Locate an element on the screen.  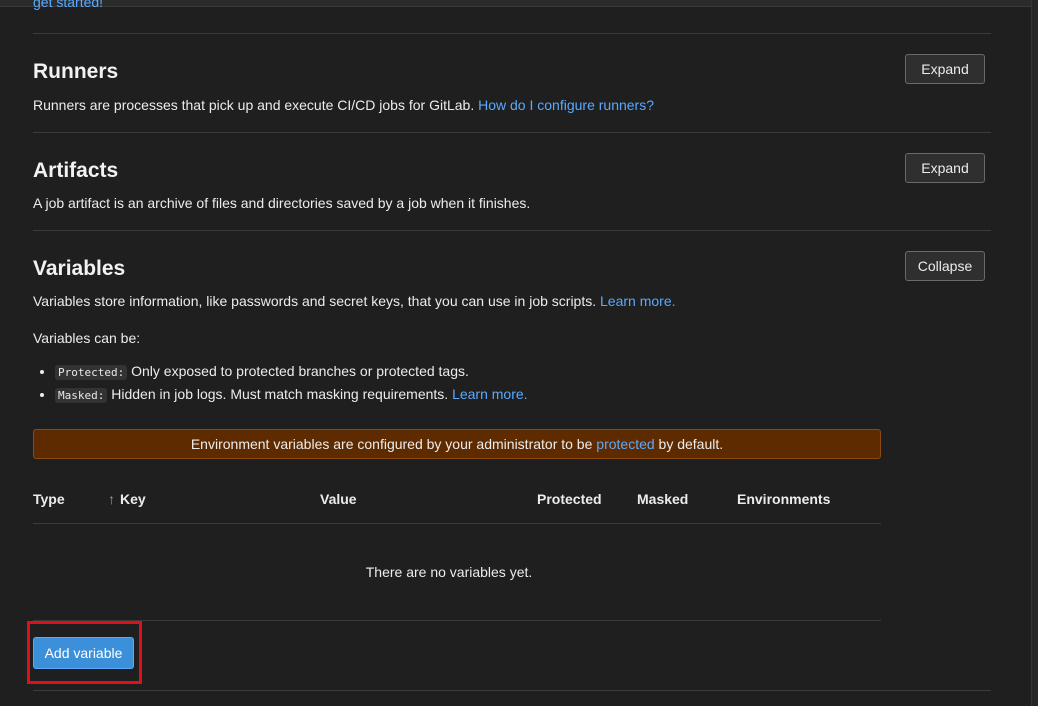
arrow-up-icon: ↑ is located at coordinates (111, 499).